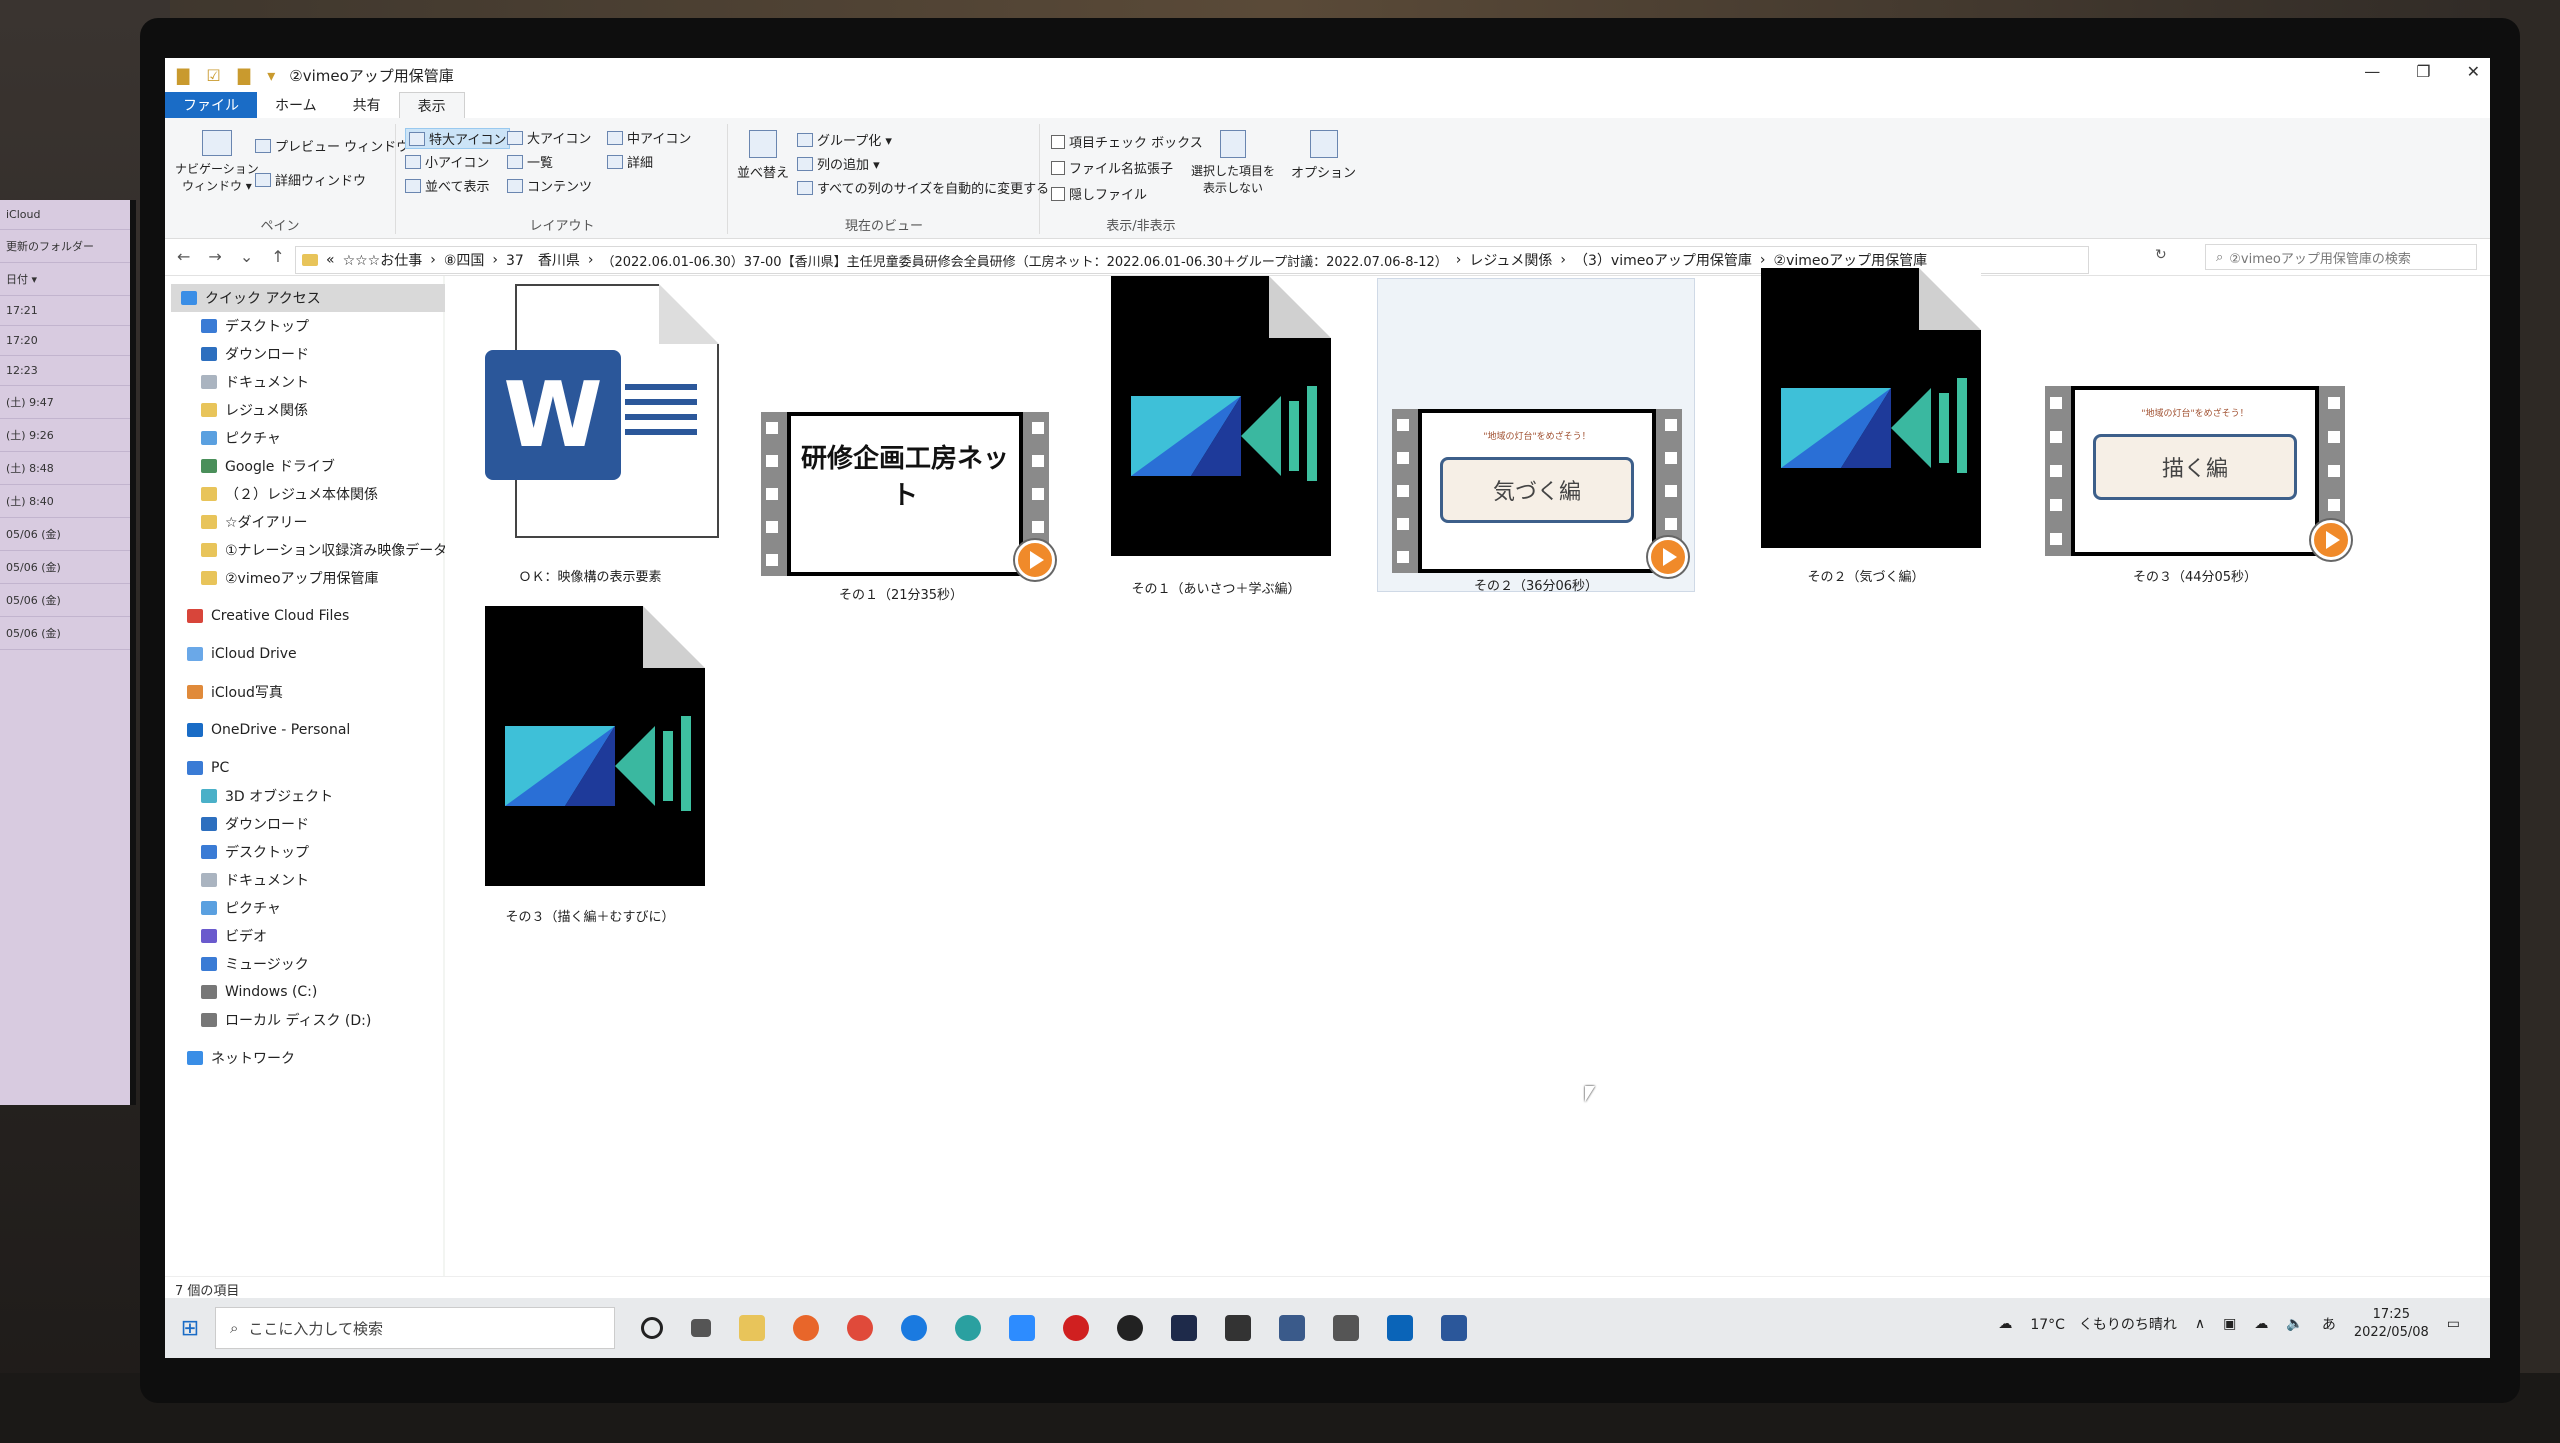  I want to click on maximize-button: ❐, so click(2423, 71).